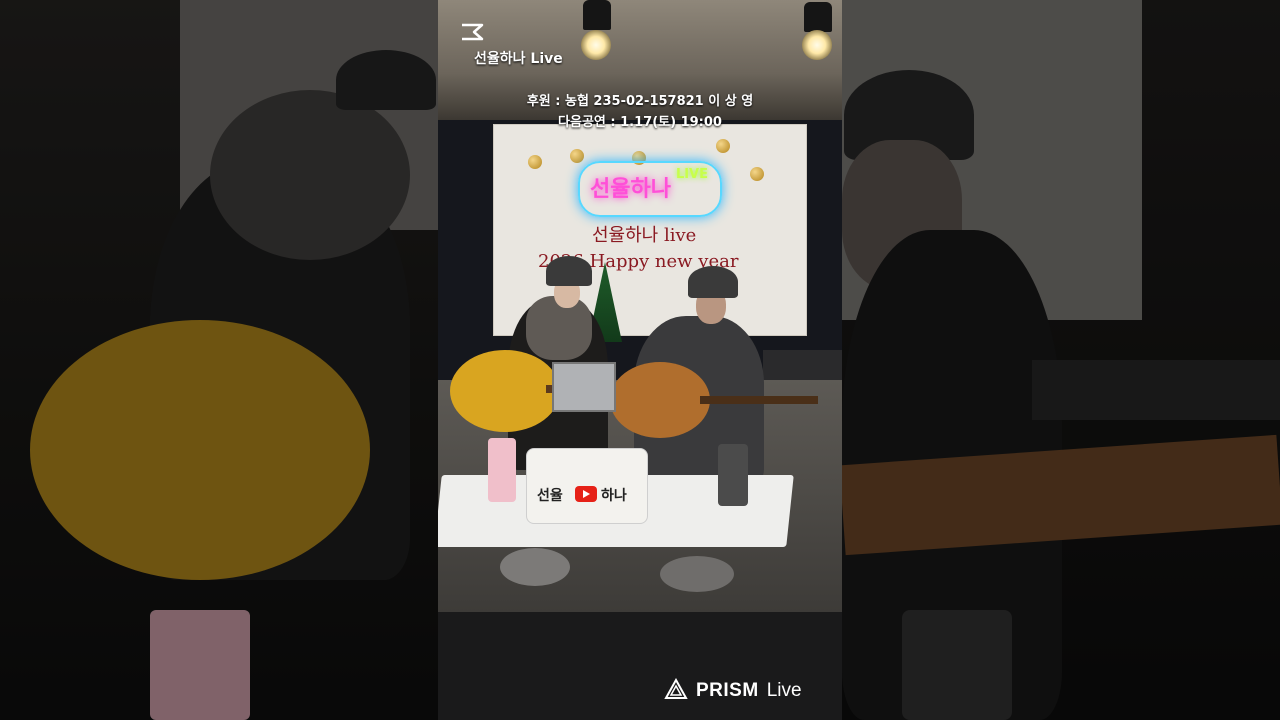 The image size is (1280, 720). I want to click on donation-info: 후원 : 농협 235-02-157821 이 상 영, so click(640, 101).